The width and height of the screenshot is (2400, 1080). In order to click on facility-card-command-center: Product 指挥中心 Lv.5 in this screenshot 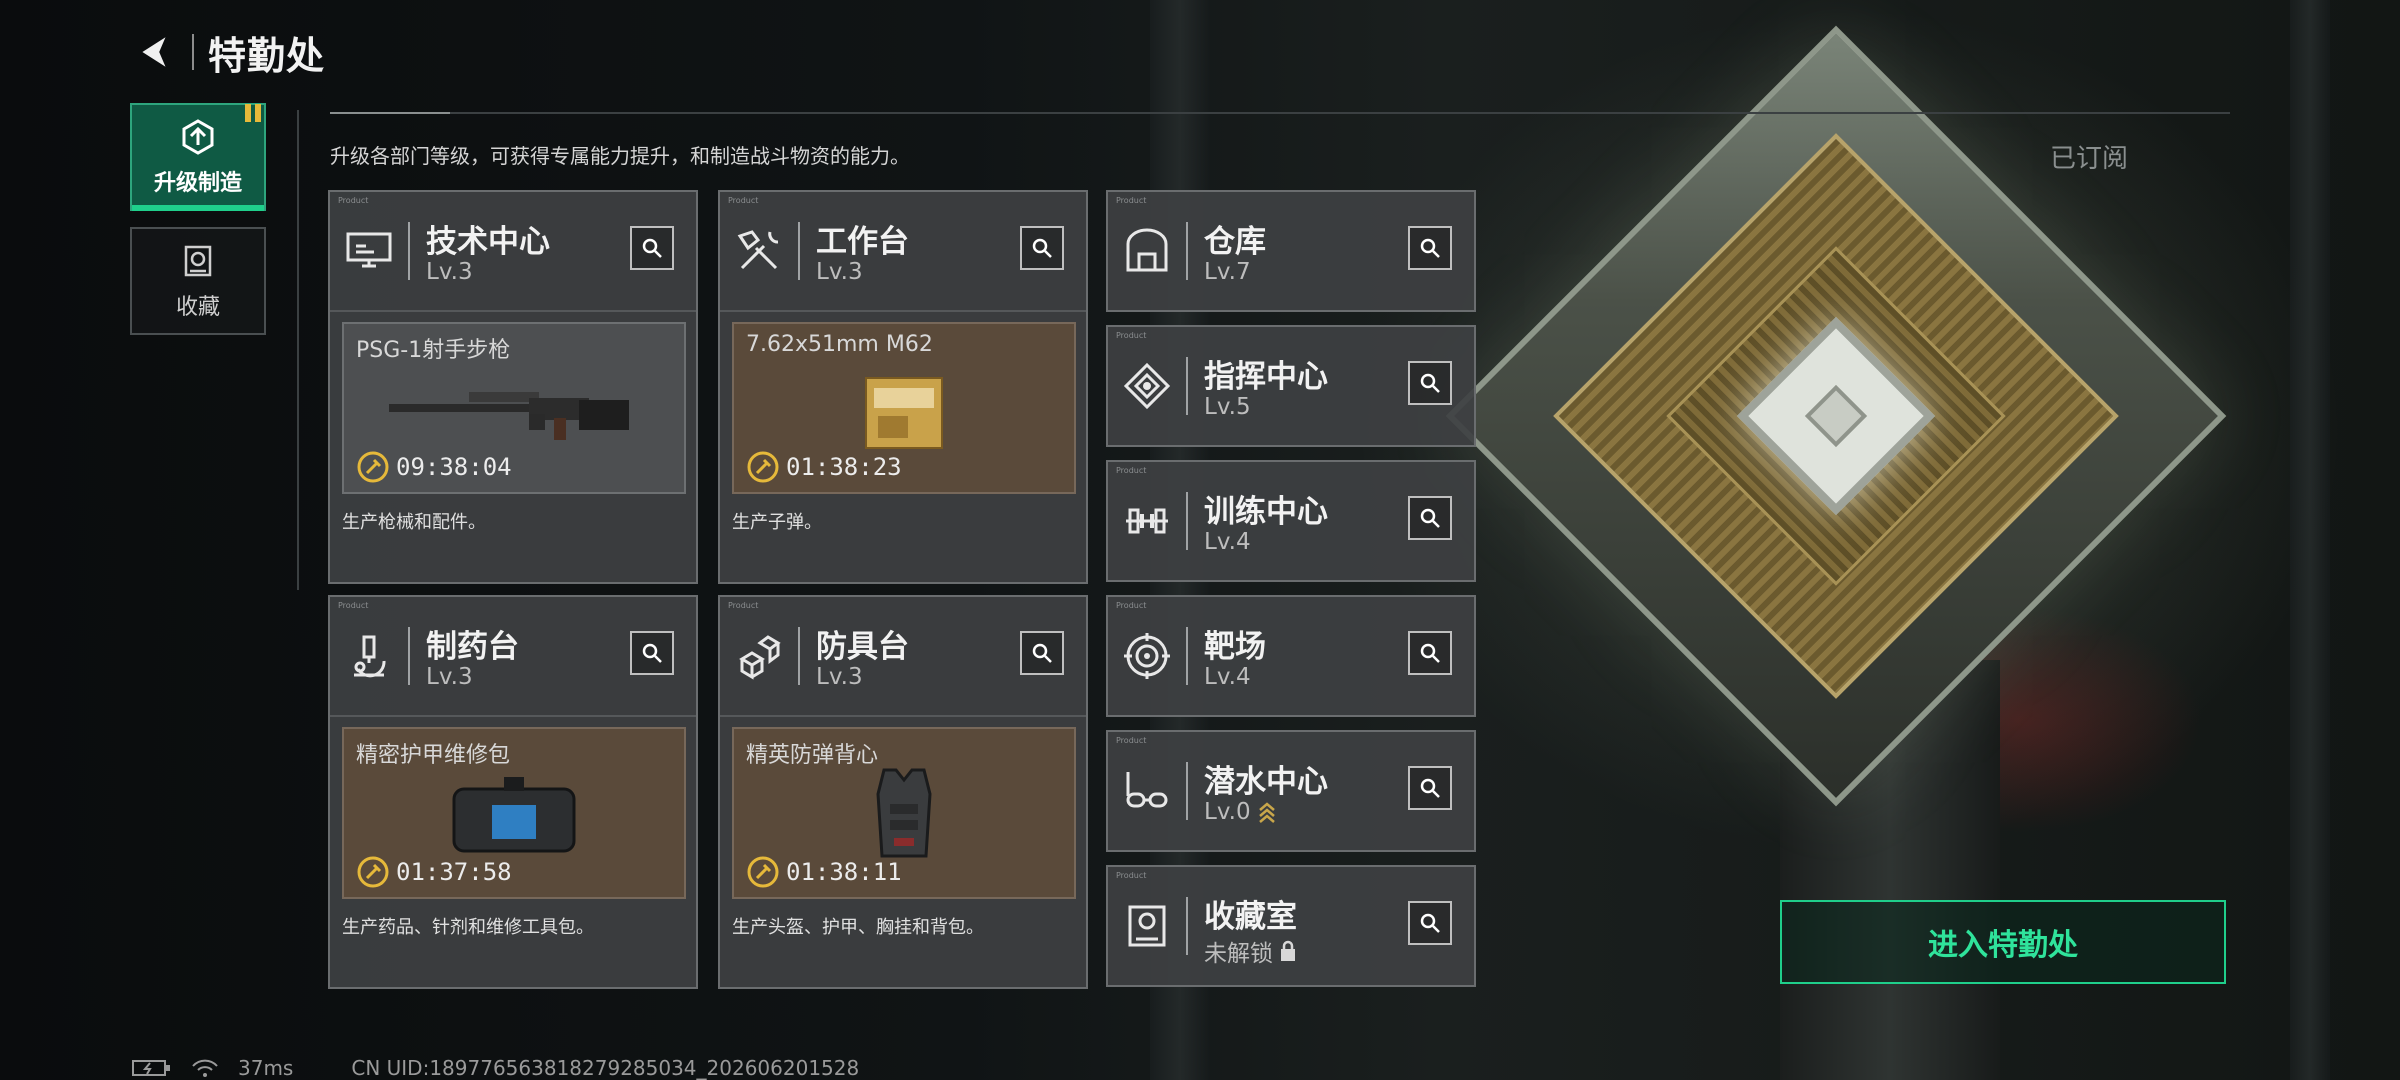, I will do `click(1291, 386)`.